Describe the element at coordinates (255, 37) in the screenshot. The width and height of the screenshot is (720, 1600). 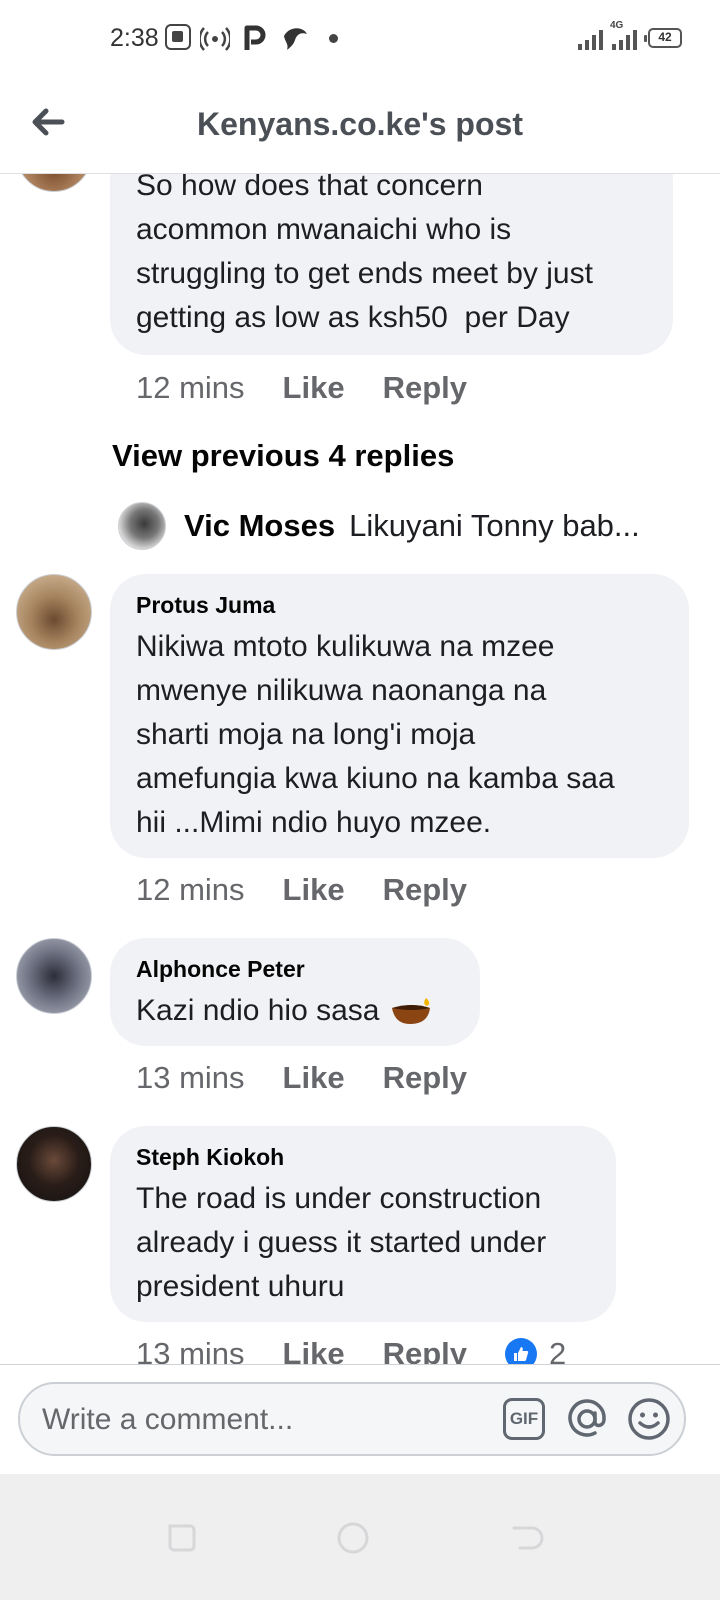
I see `parking-app-icon` at that location.